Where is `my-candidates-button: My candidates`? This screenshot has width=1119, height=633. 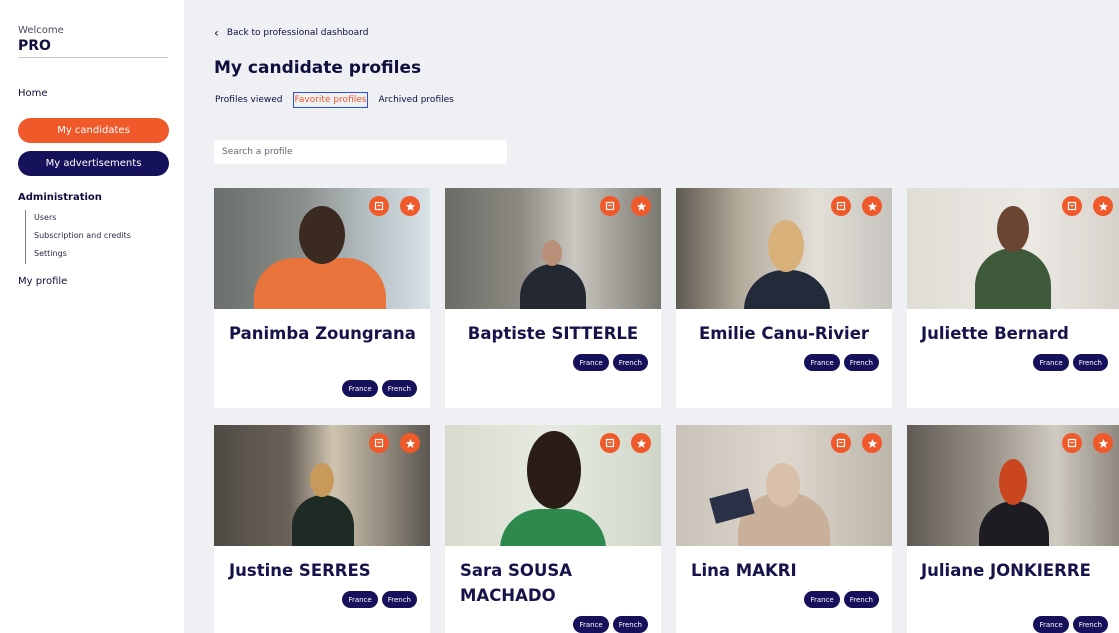
my-candidates-button: My candidates is located at coordinates (93, 130).